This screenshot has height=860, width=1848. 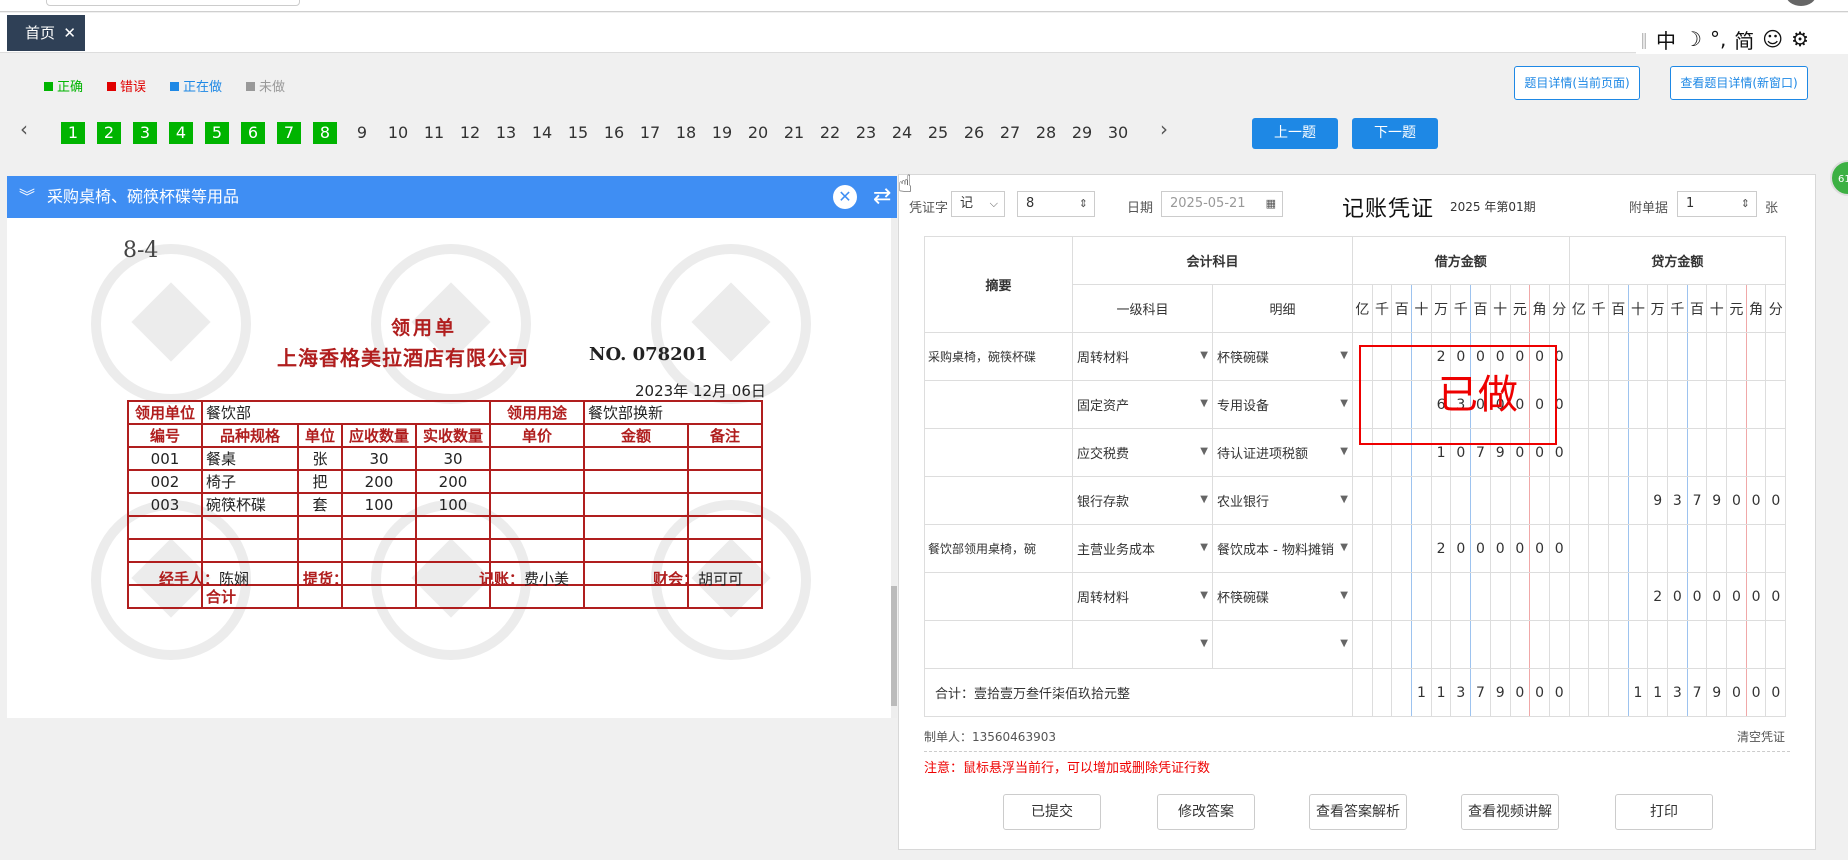 I want to click on debit-digit: 2, so click(x=1441, y=548).